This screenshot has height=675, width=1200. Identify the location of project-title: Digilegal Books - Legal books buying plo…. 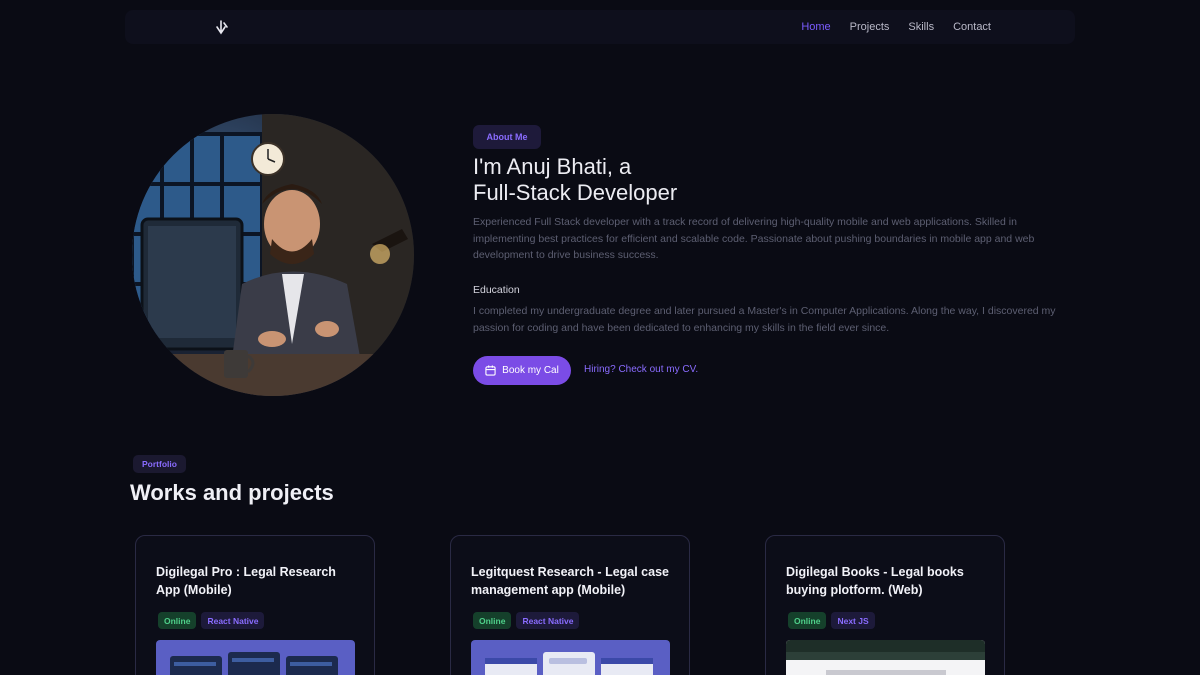
(875, 581).